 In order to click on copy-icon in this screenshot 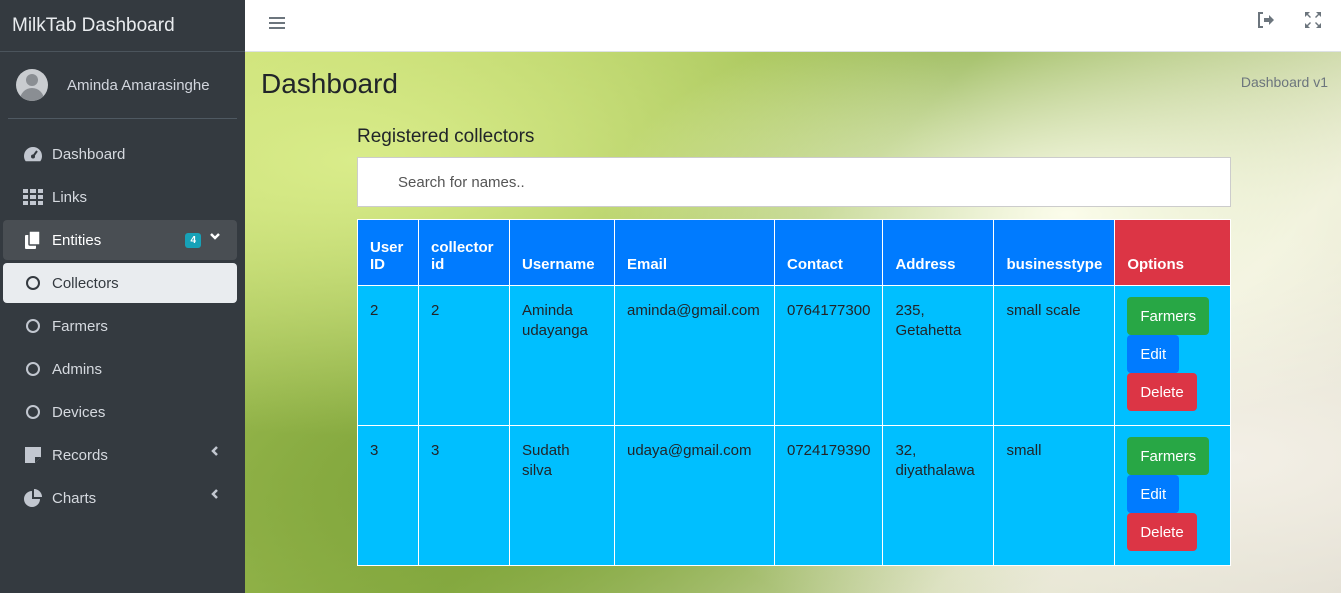, I will do `click(33, 240)`.